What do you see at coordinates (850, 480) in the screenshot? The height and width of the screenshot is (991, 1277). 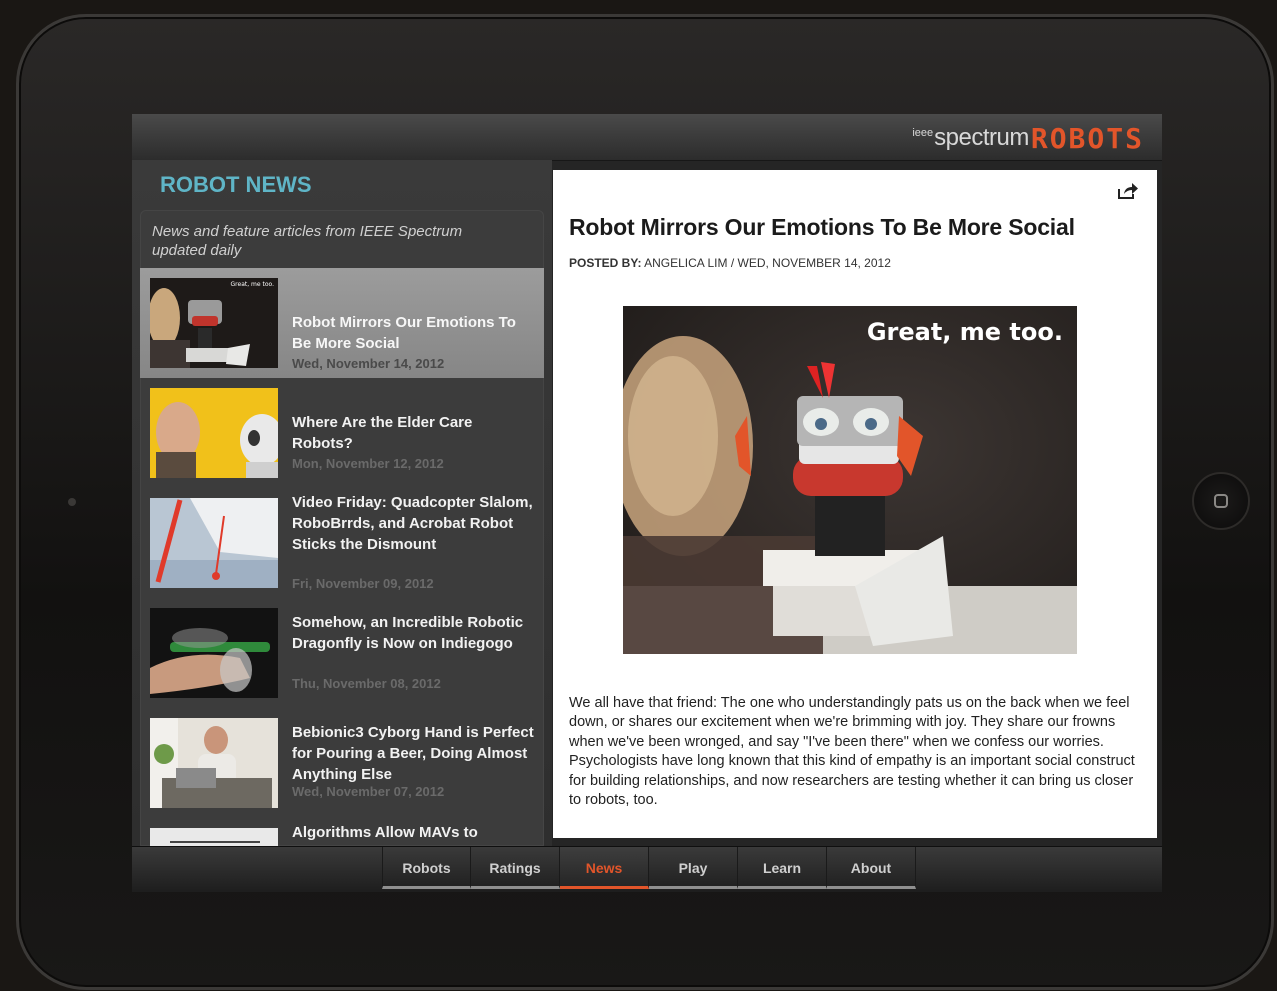 I see `article-hero-image: Great, me too.` at bounding box center [850, 480].